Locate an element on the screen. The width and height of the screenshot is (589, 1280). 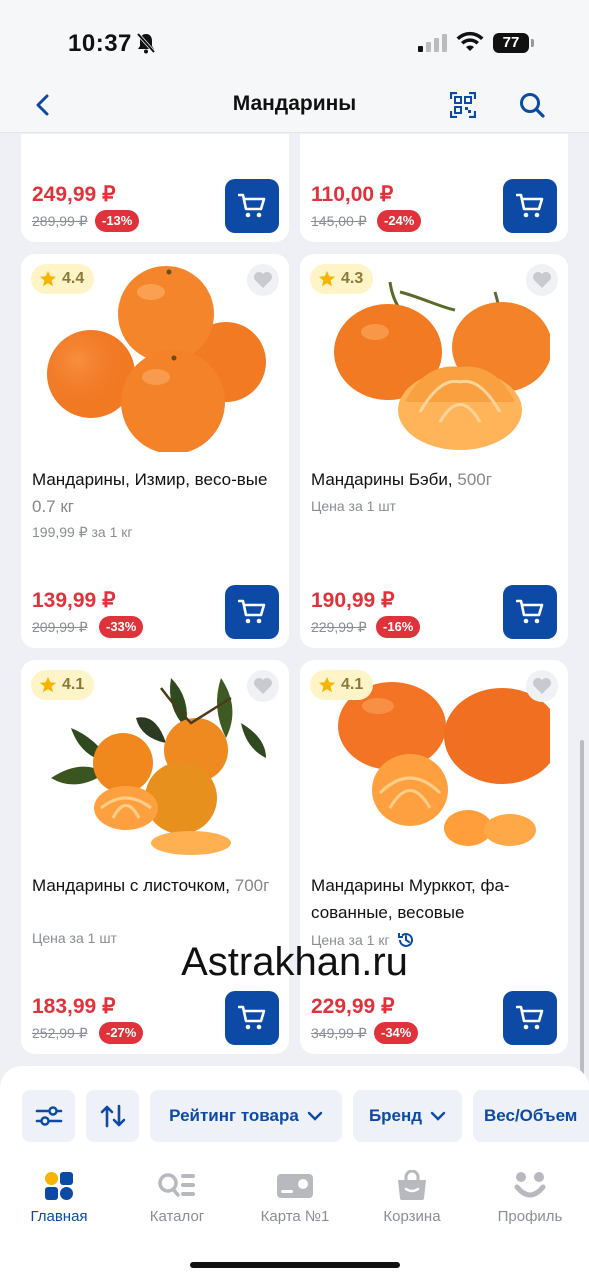
tab-catalog-label: Каталог is located at coordinates (177, 1216).